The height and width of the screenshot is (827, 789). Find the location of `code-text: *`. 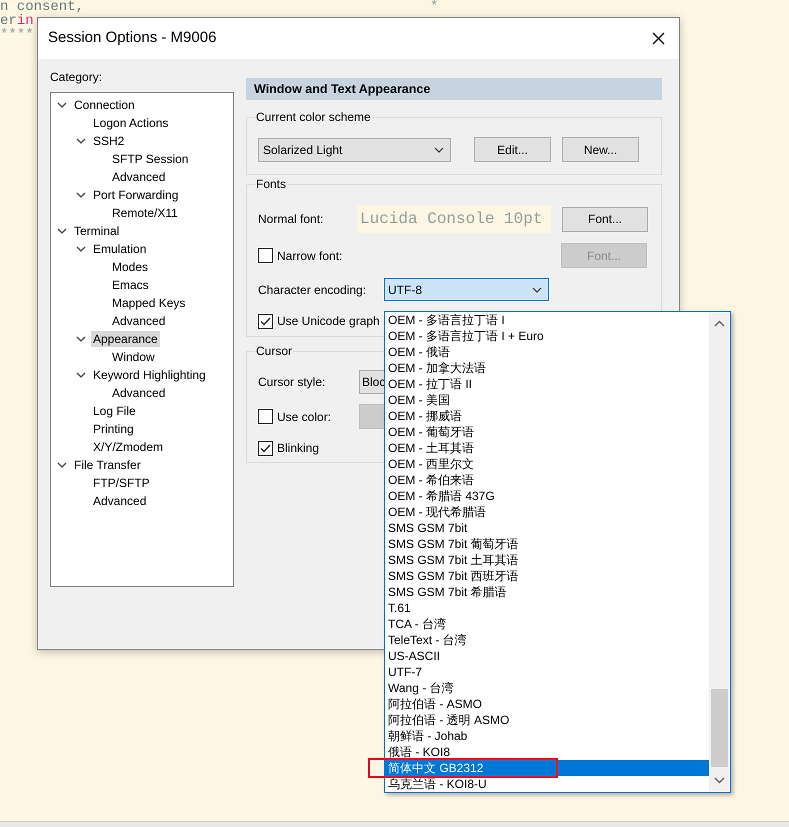

code-text: * is located at coordinates (434, 7).